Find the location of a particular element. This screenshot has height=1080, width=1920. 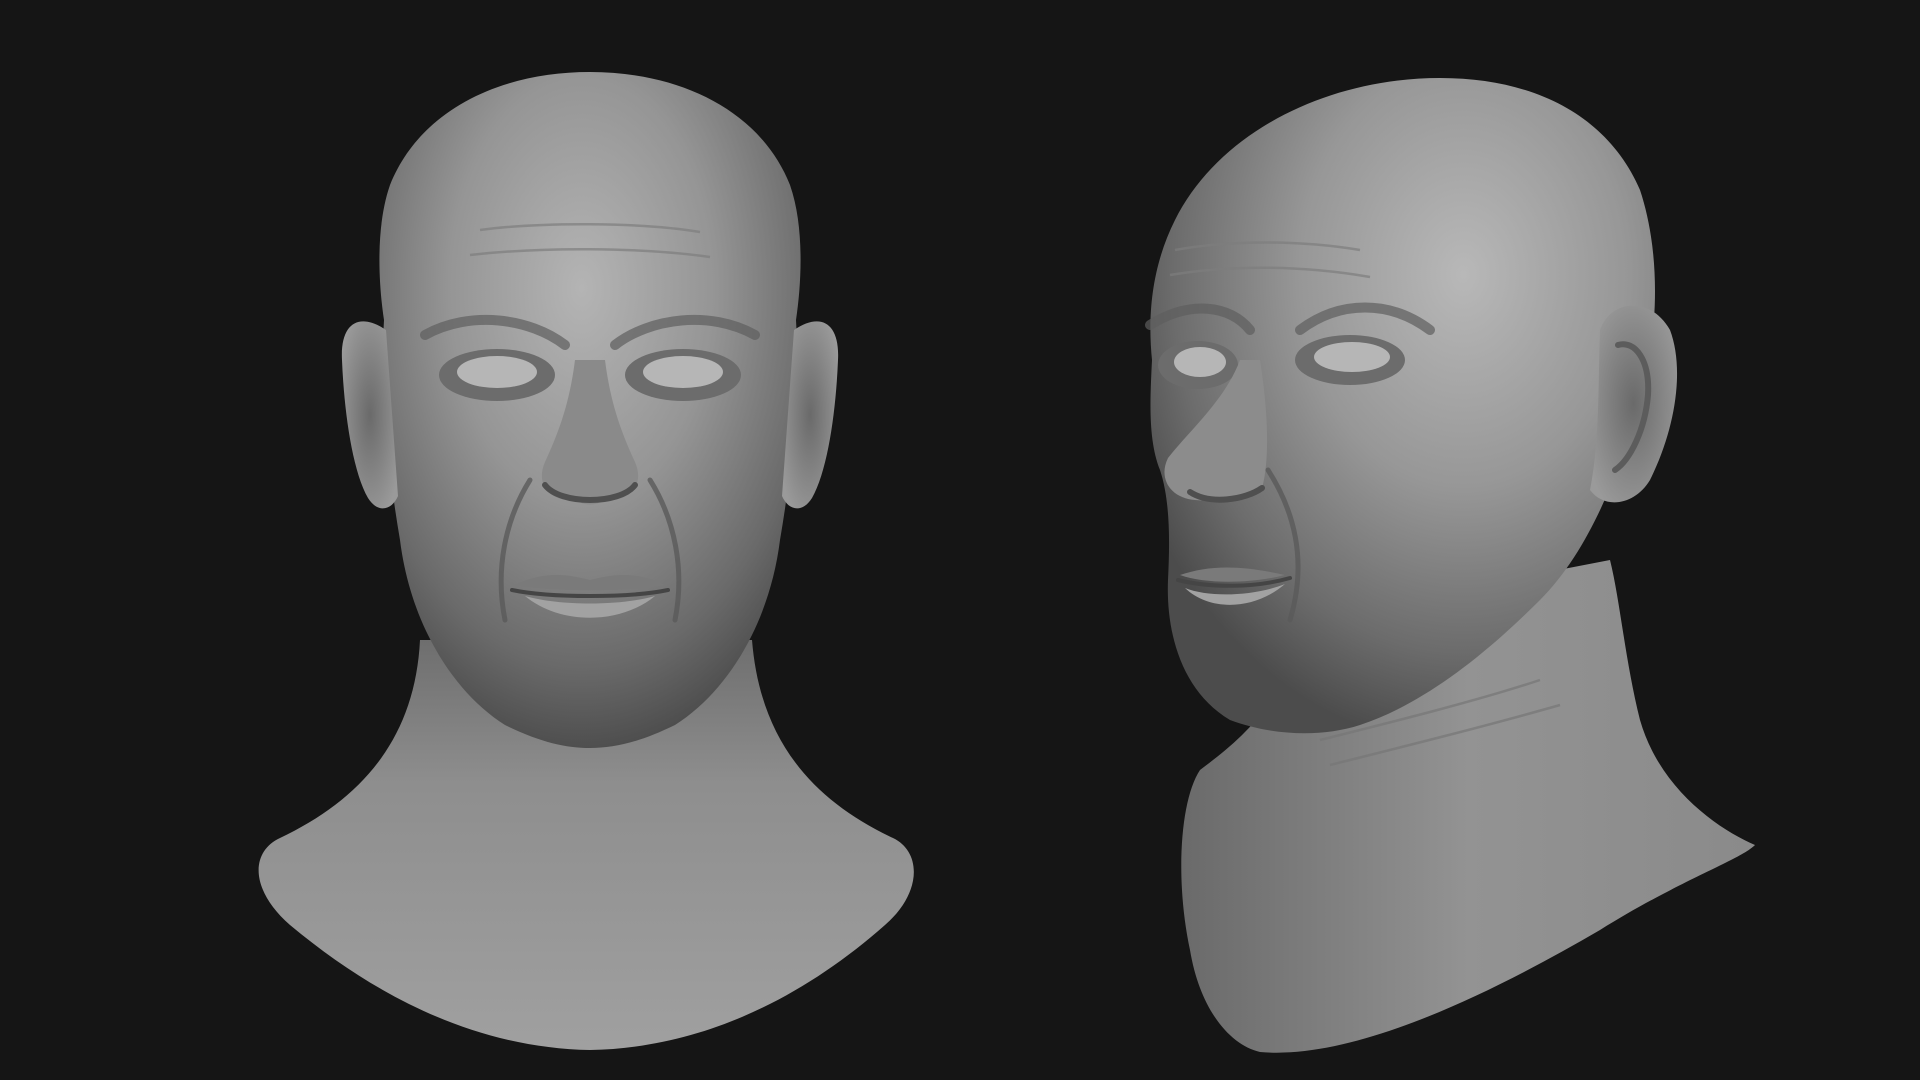

side-right-eyeball is located at coordinates (1352, 357).